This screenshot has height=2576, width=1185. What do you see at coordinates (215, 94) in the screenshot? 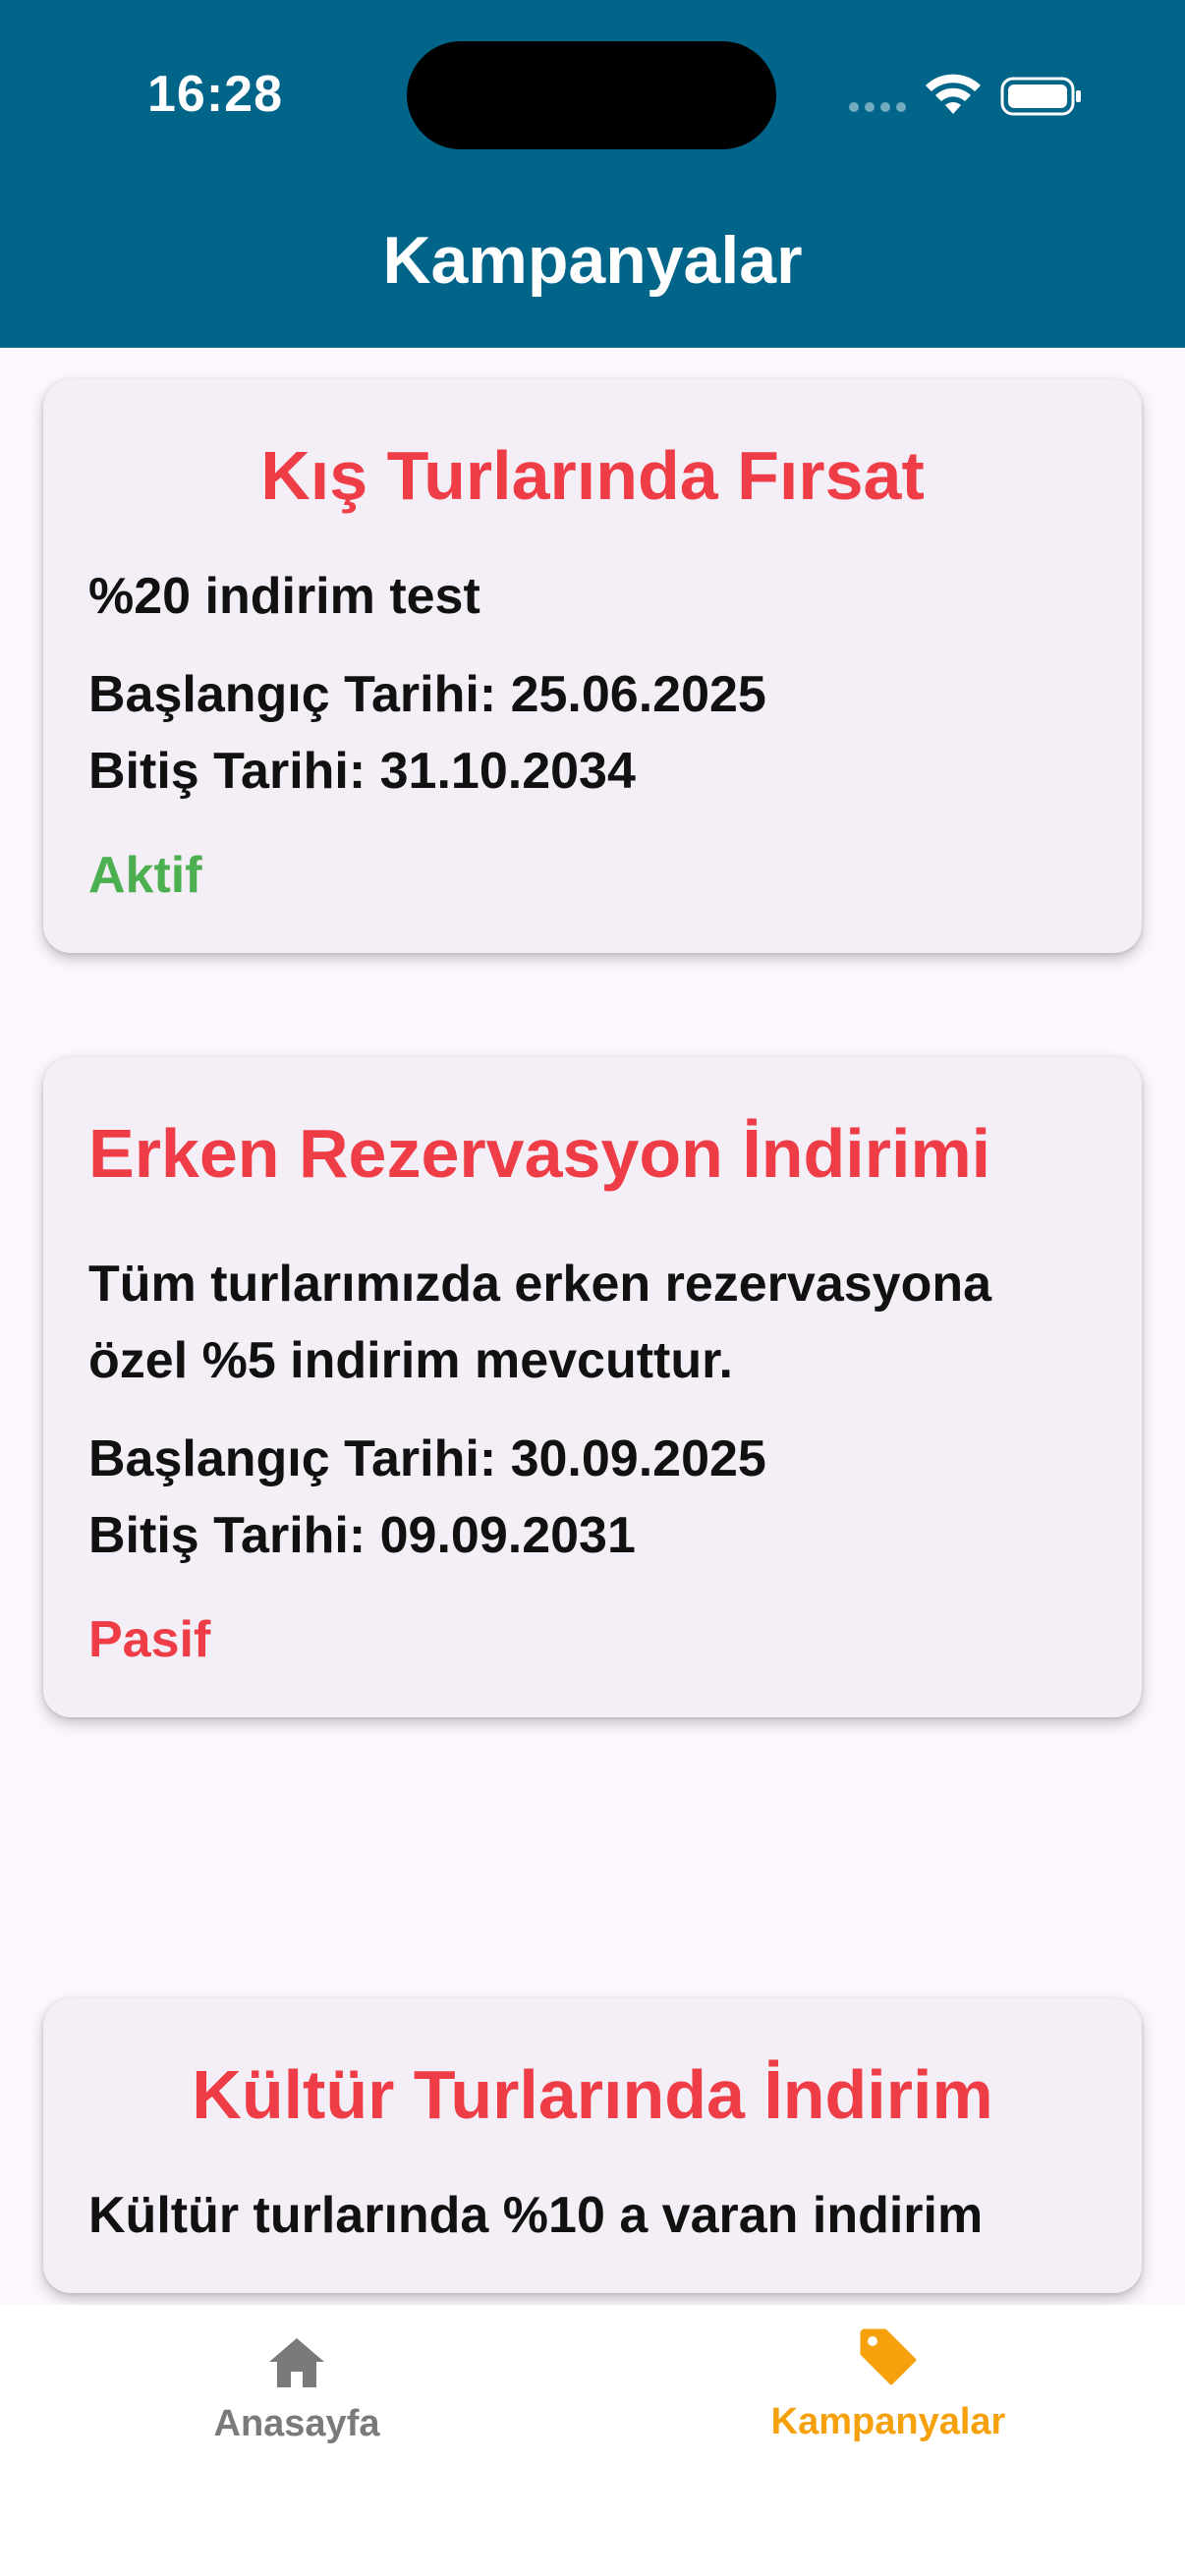
I see `status-time: 16:28` at bounding box center [215, 94].